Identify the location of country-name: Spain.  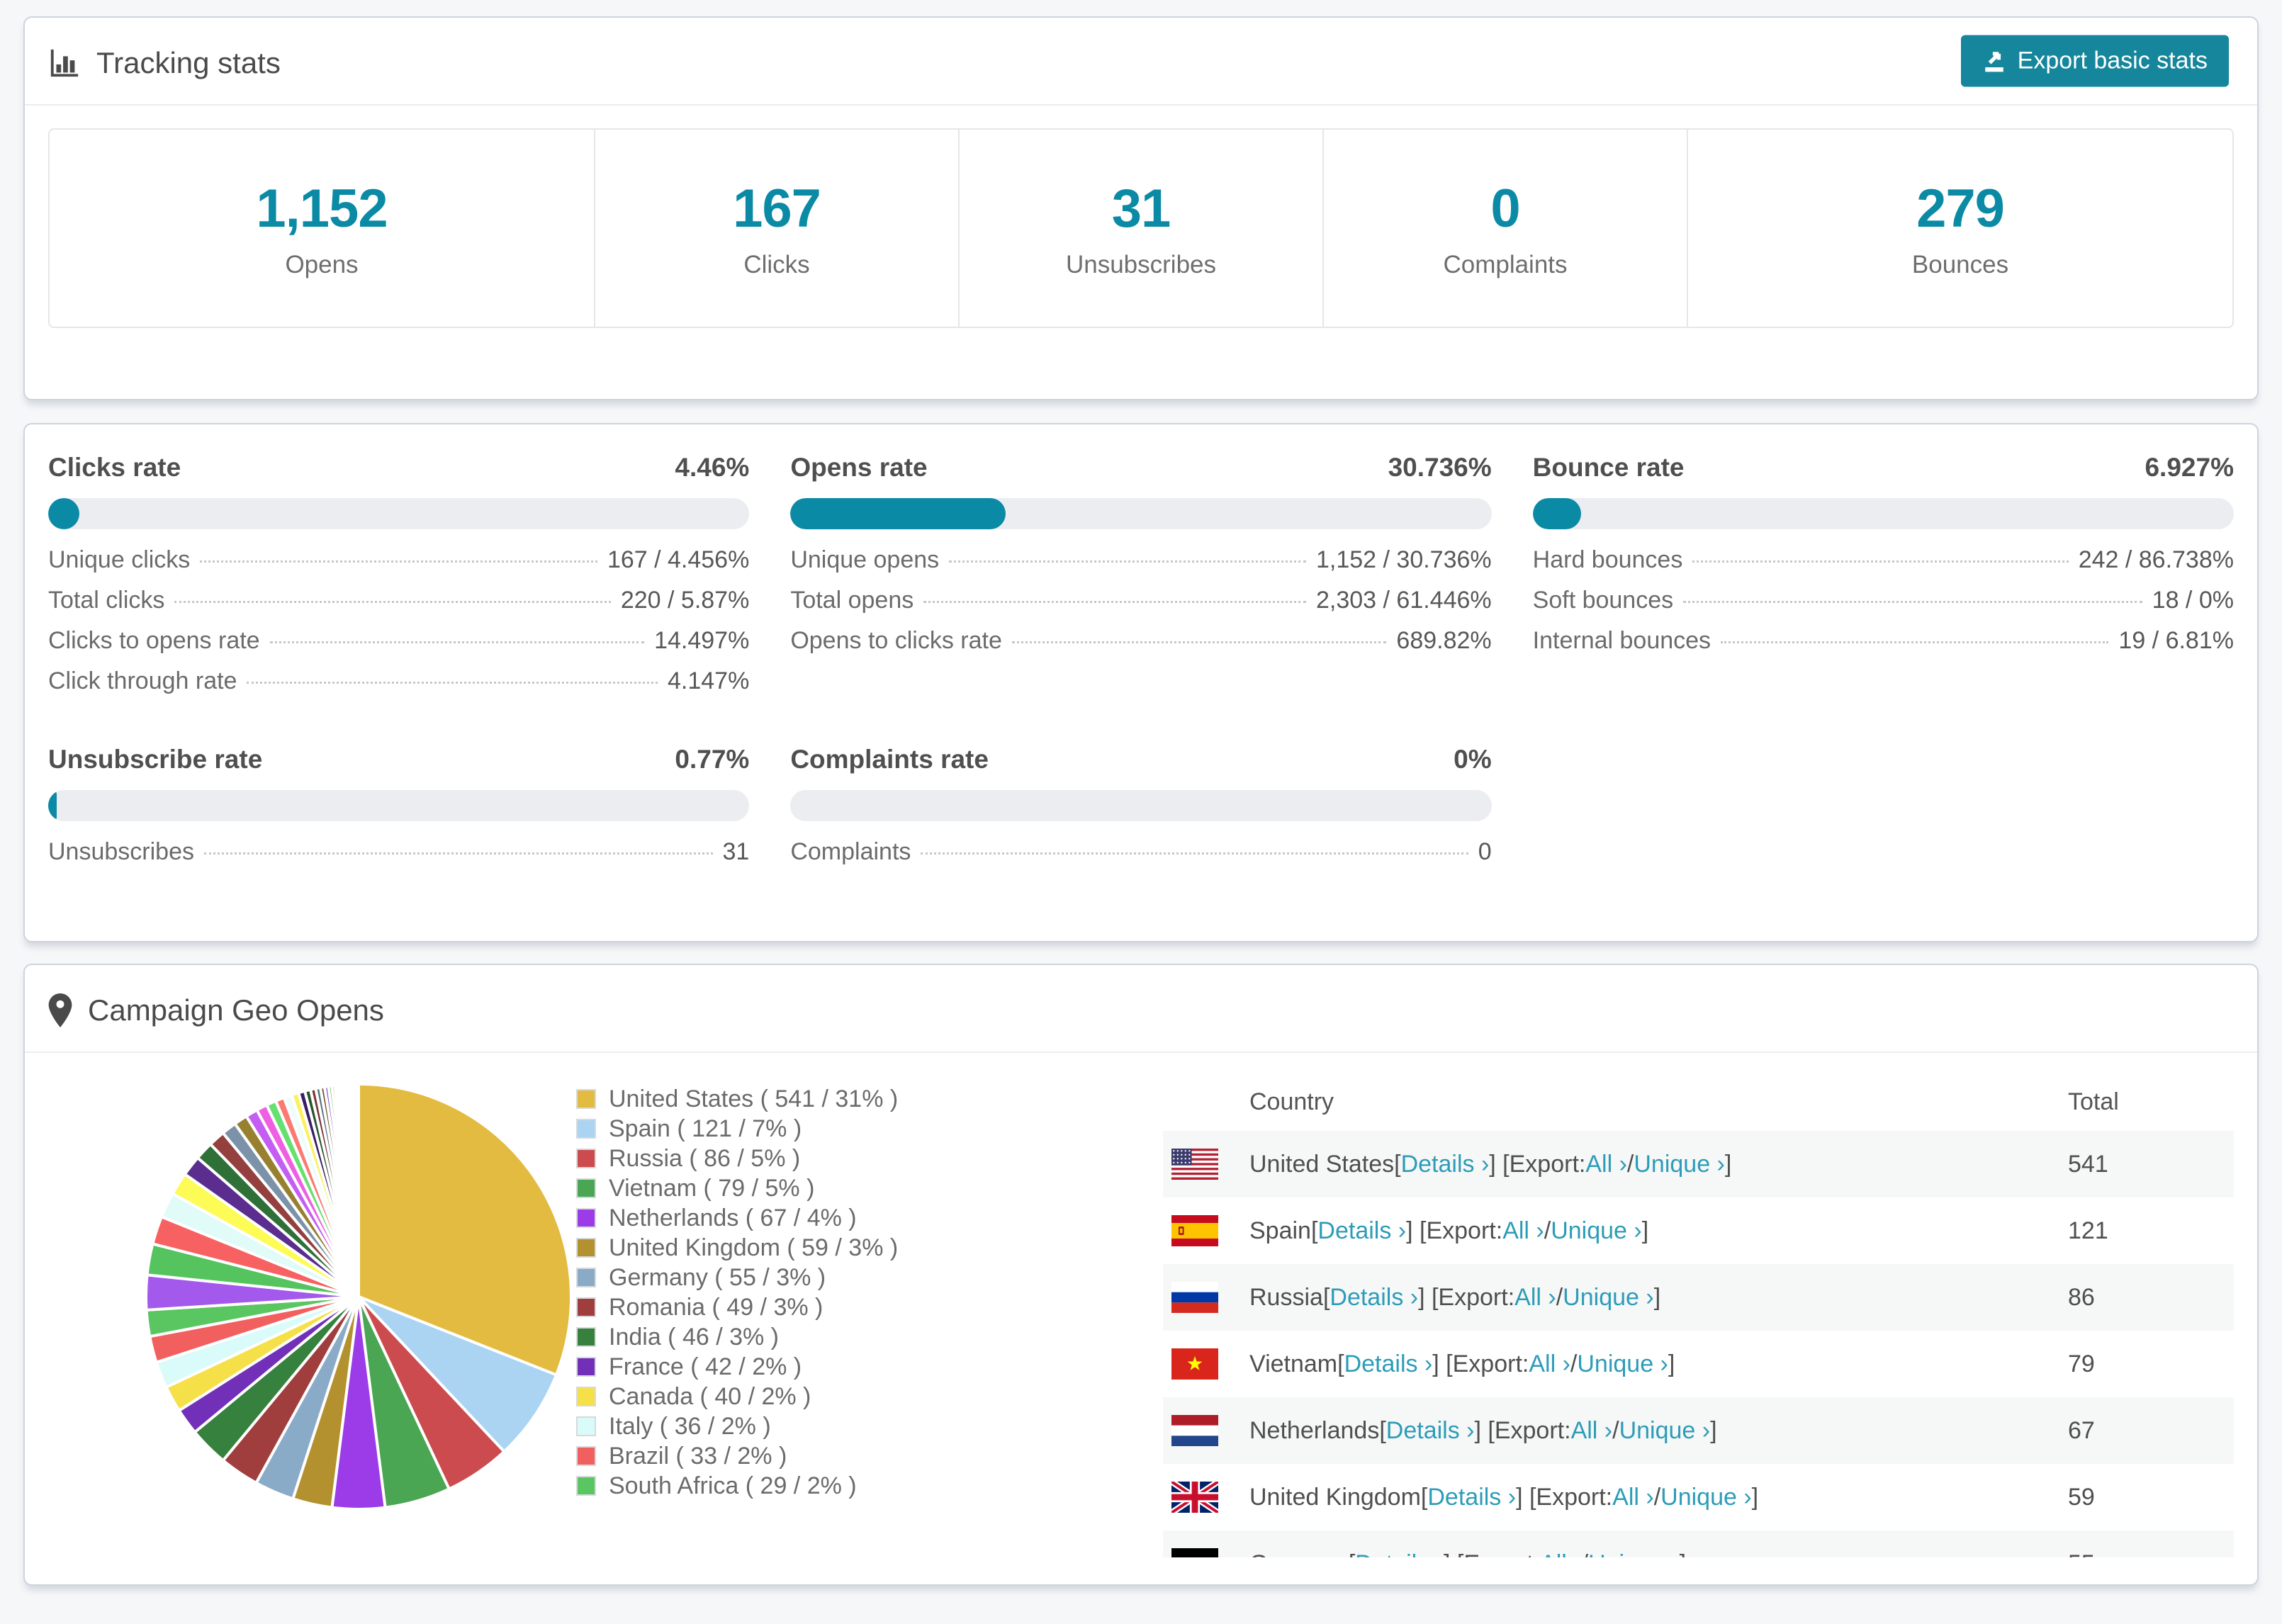
(1280, 1230).